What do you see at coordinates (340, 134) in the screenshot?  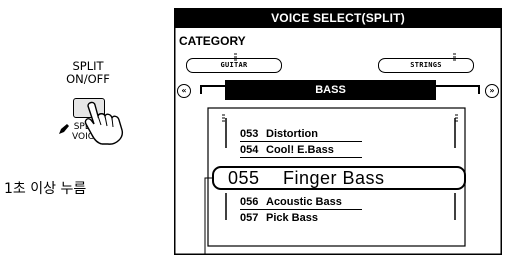 I see `voice-list-item: 053 Distortion` at bounding box center [340, 134].